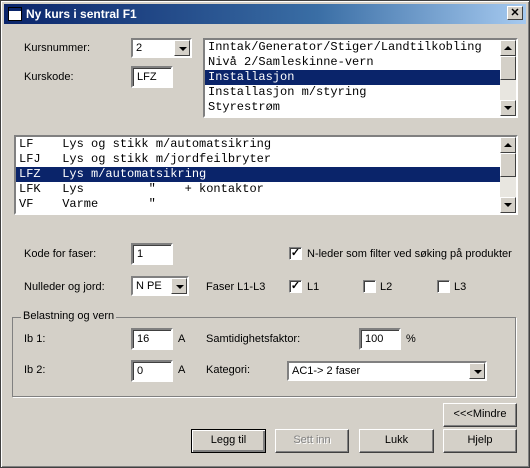 Image resolution: width=530 pixels, height=468 pixels. Describe the element at coordinates (35, 370) in the screenshot. I see `ib2-label: Ib 2:` at that location.